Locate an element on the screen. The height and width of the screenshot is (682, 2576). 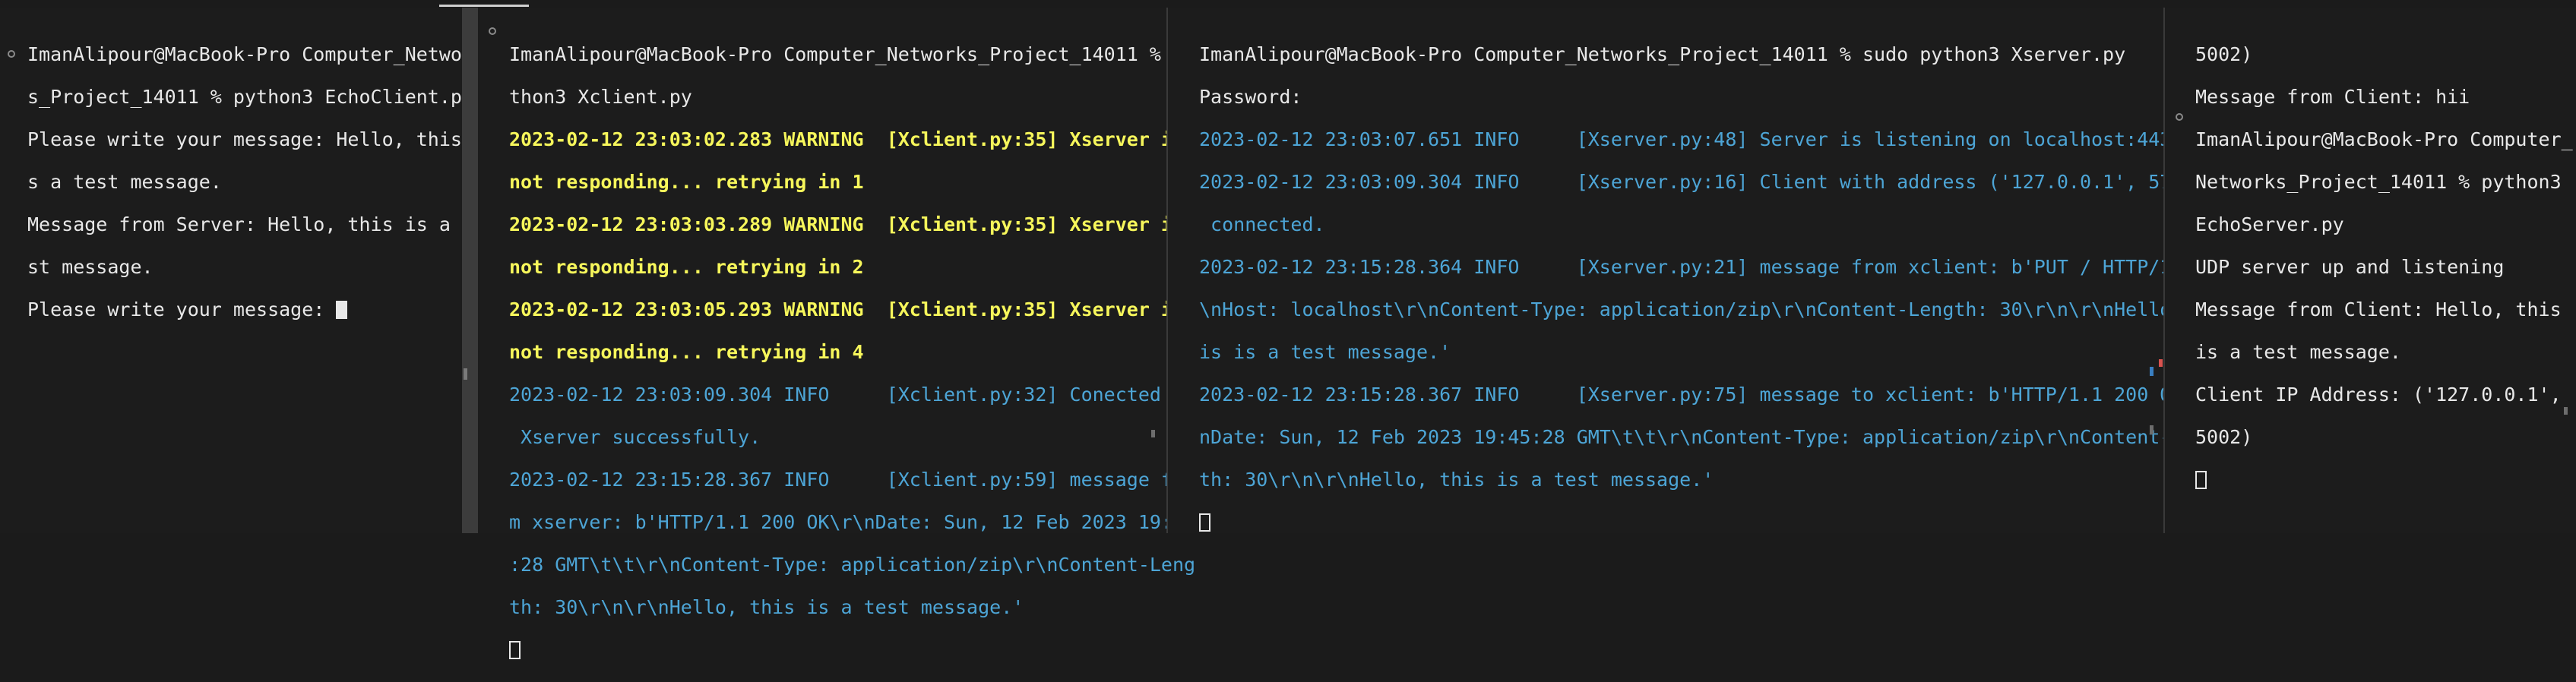
terminal-line: s_Project_14011 % python3 EchoClient.py is located at coordinates (250, 97).